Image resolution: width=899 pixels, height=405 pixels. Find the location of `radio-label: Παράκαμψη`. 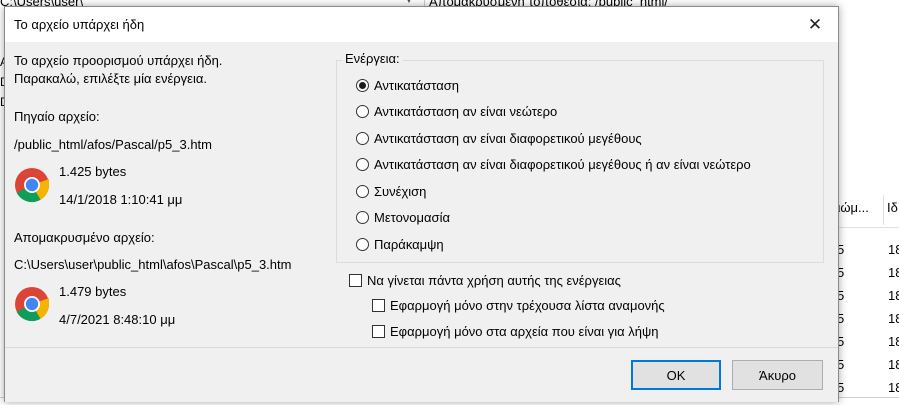

radio-label: Παράκαμψη is located at coordinates (409, 244).